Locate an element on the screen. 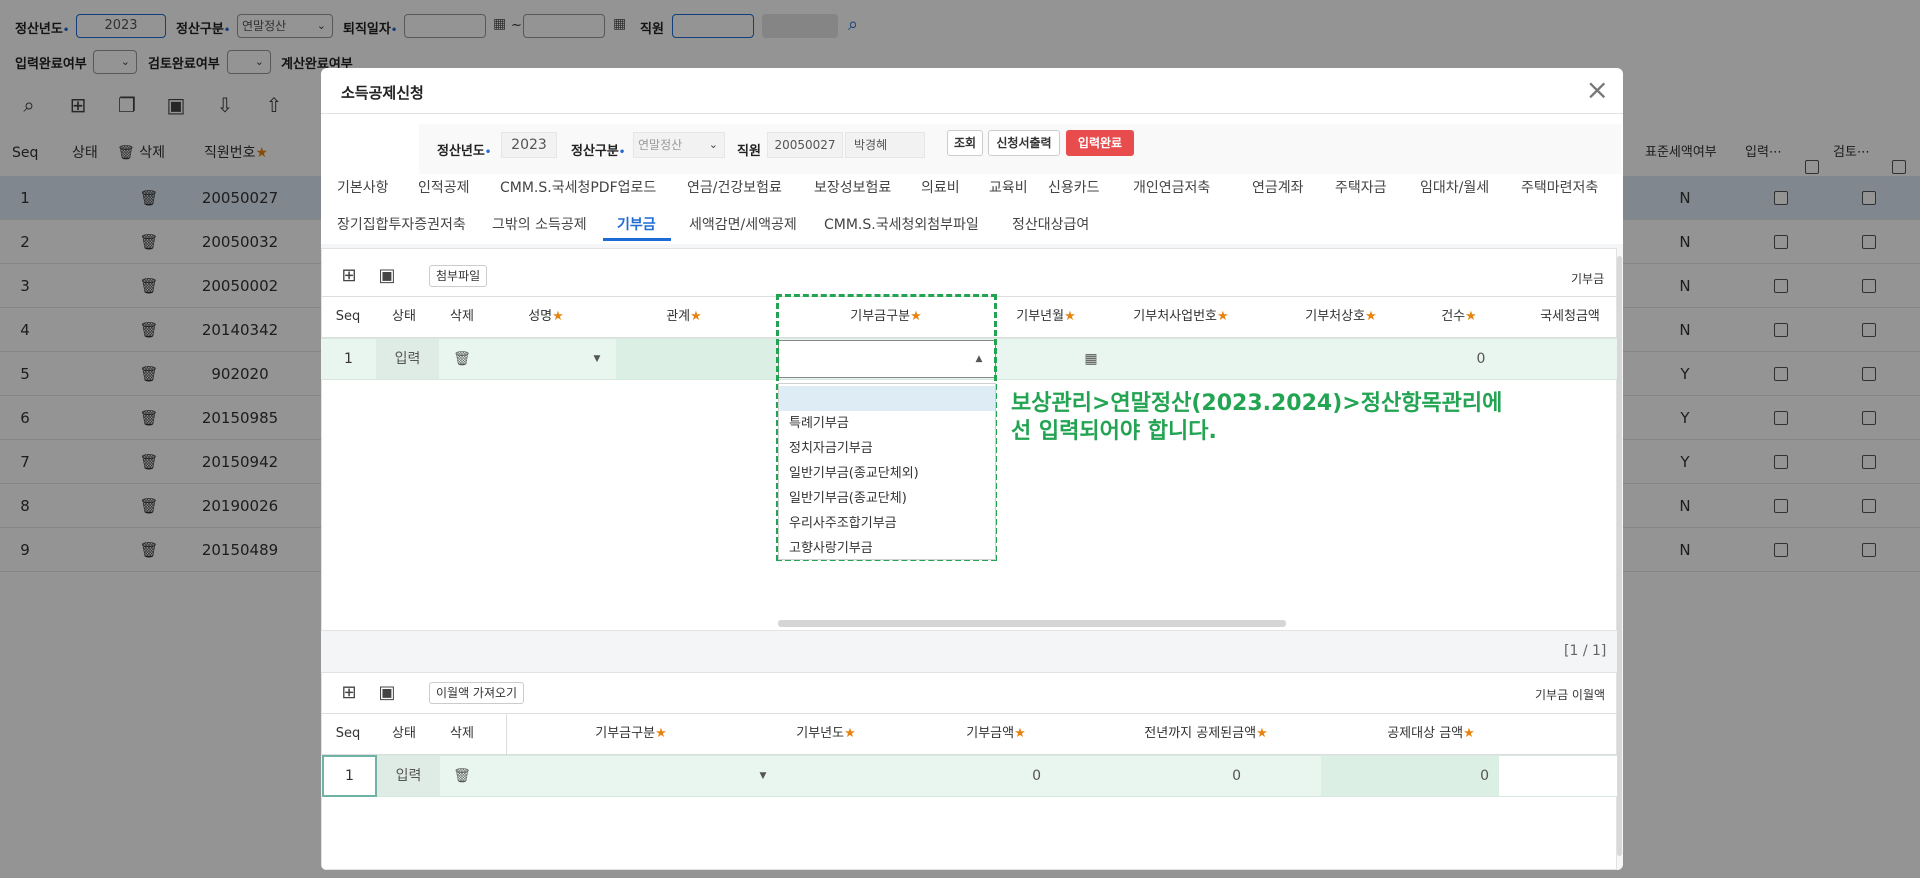  cond-type-select: 연말정산 ⌄ is located at coordinates (679, 145).